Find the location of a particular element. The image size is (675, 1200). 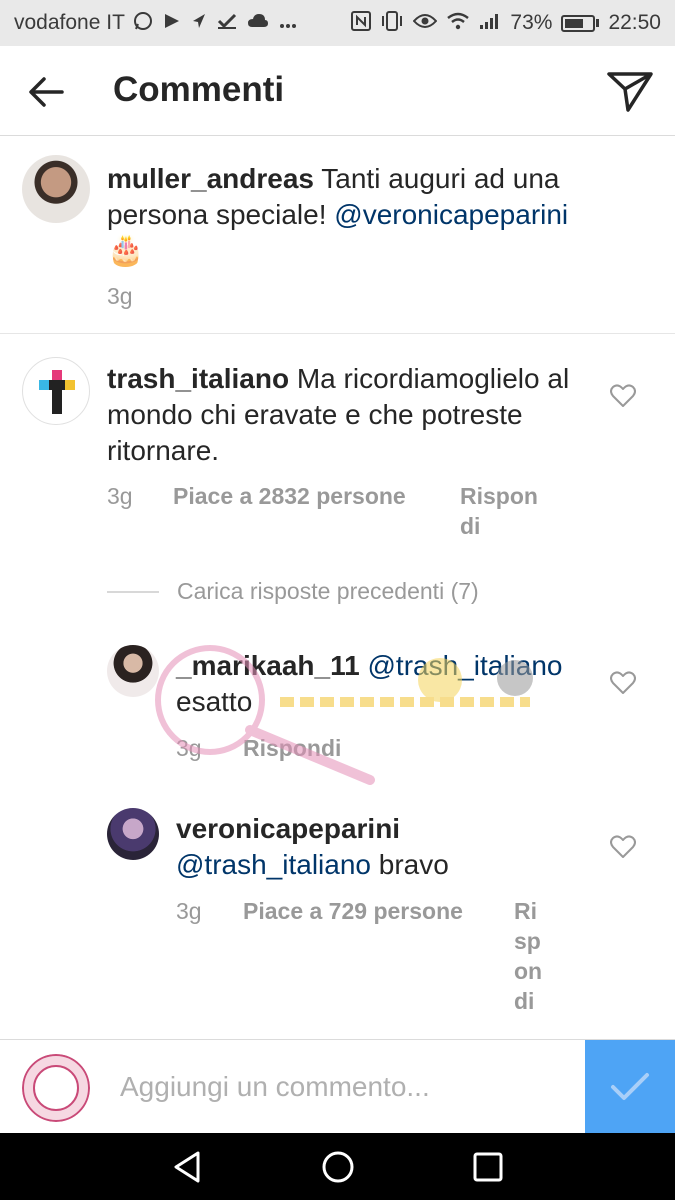

paper-plane-icon is located at coordinates (630, 92).